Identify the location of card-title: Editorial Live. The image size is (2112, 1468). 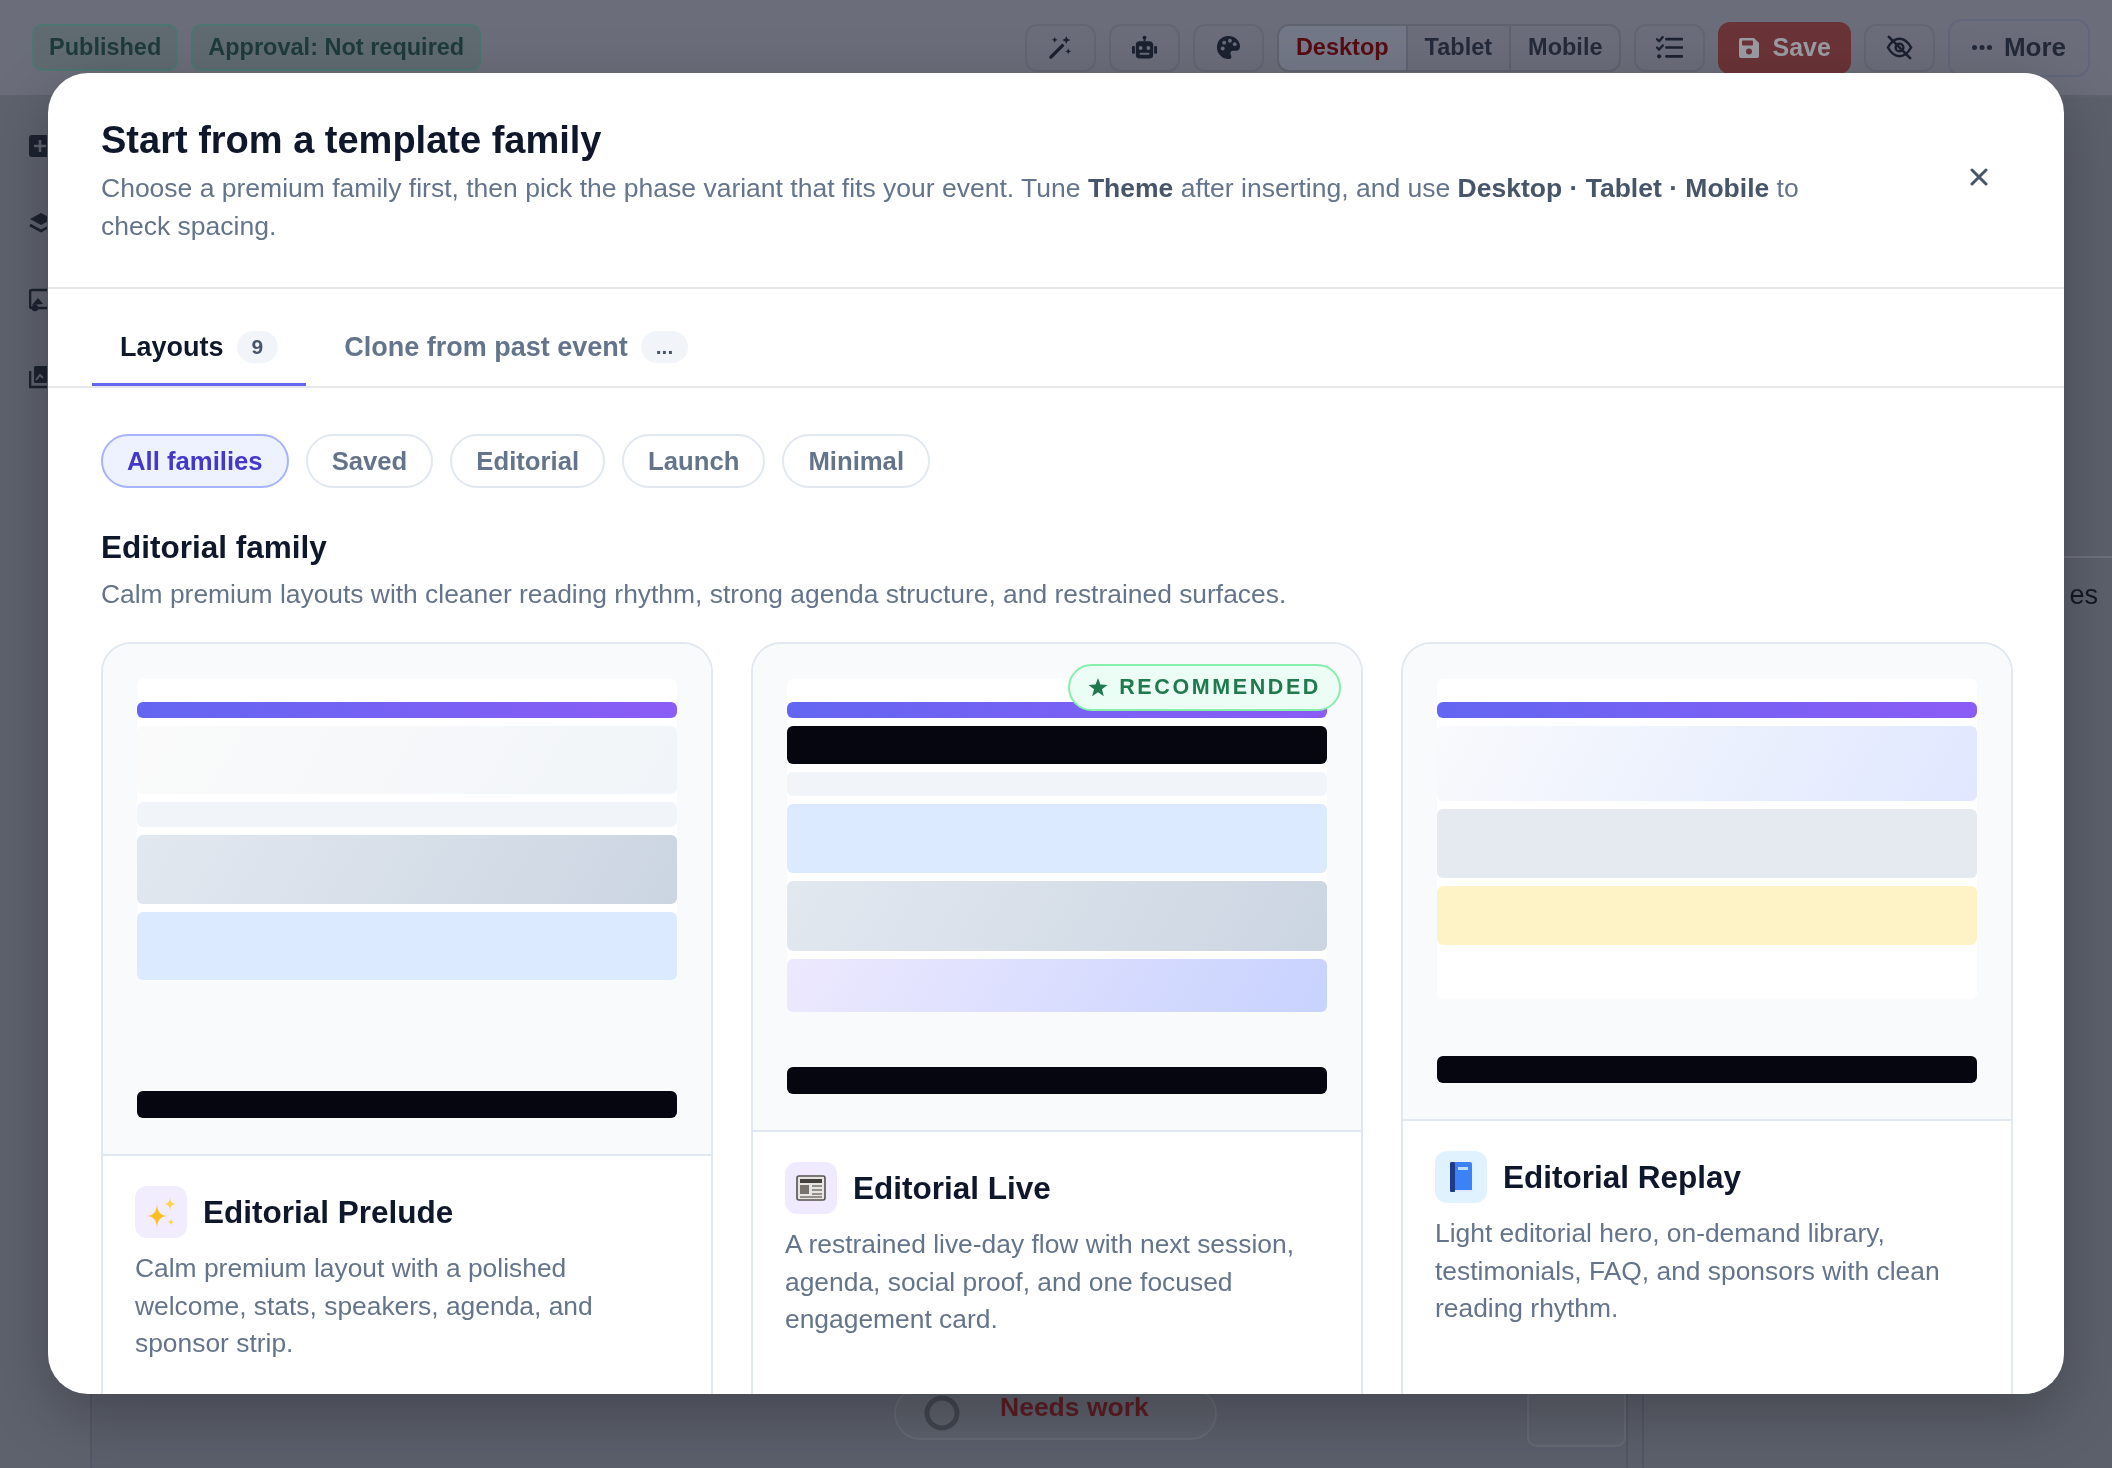
(952, 1188).